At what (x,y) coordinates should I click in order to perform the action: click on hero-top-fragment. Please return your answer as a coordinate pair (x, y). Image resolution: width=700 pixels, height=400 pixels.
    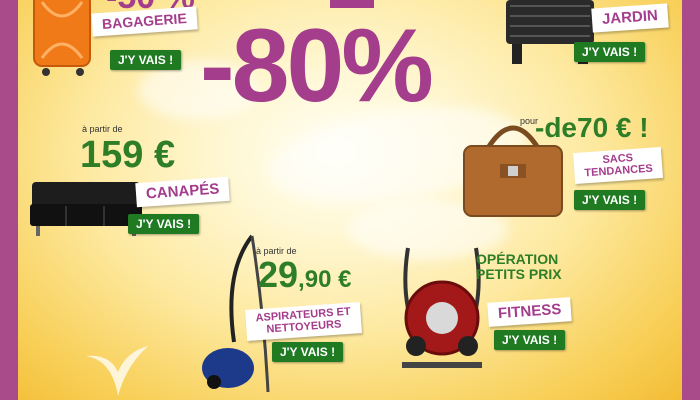
    Looking at the image, I should click on (352, 4).